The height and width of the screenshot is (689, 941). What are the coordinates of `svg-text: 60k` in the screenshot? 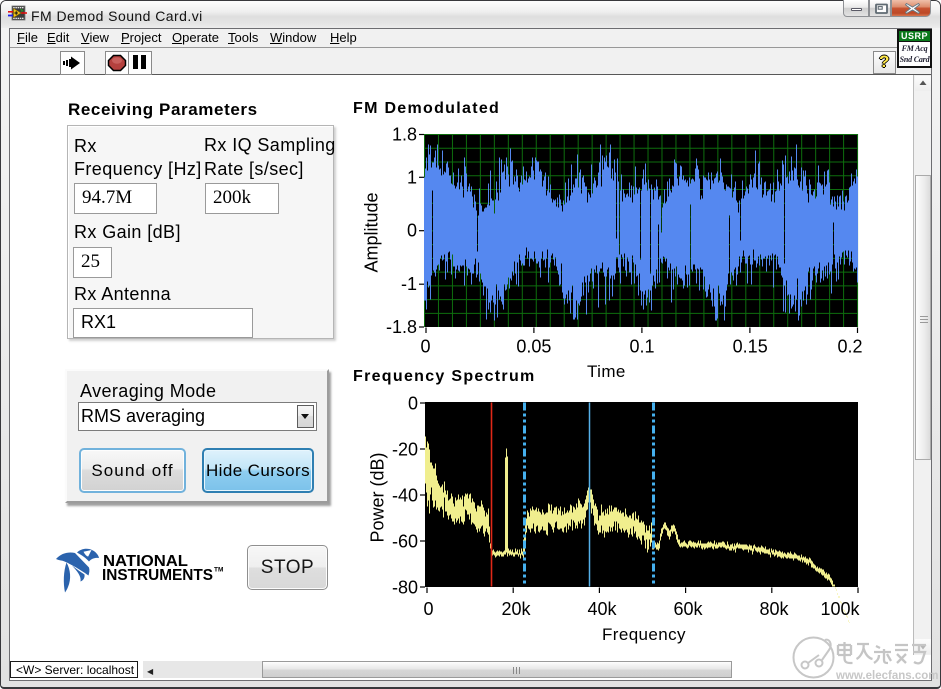 It's located at (688, 609).